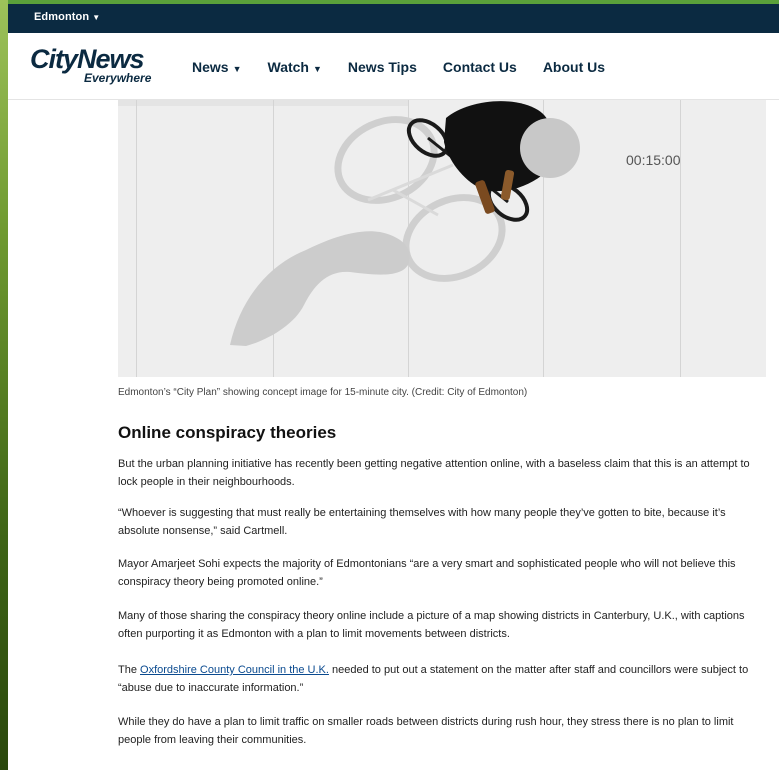 The height and width of the screenshot is (770, 779). What do you see at coordinates (62, 17) in the screenshot?
I see `region-label: Edmonton` at bounding box center [62, 17].